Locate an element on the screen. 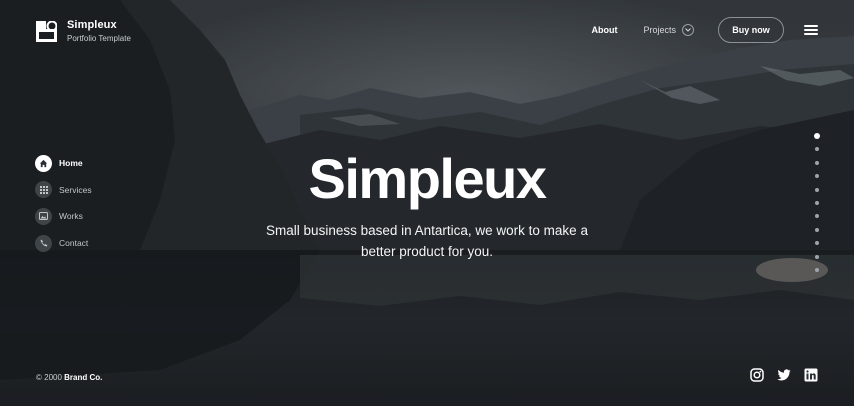  brand: Simpleux Portfolio Template is located at coordinates (83, 31).